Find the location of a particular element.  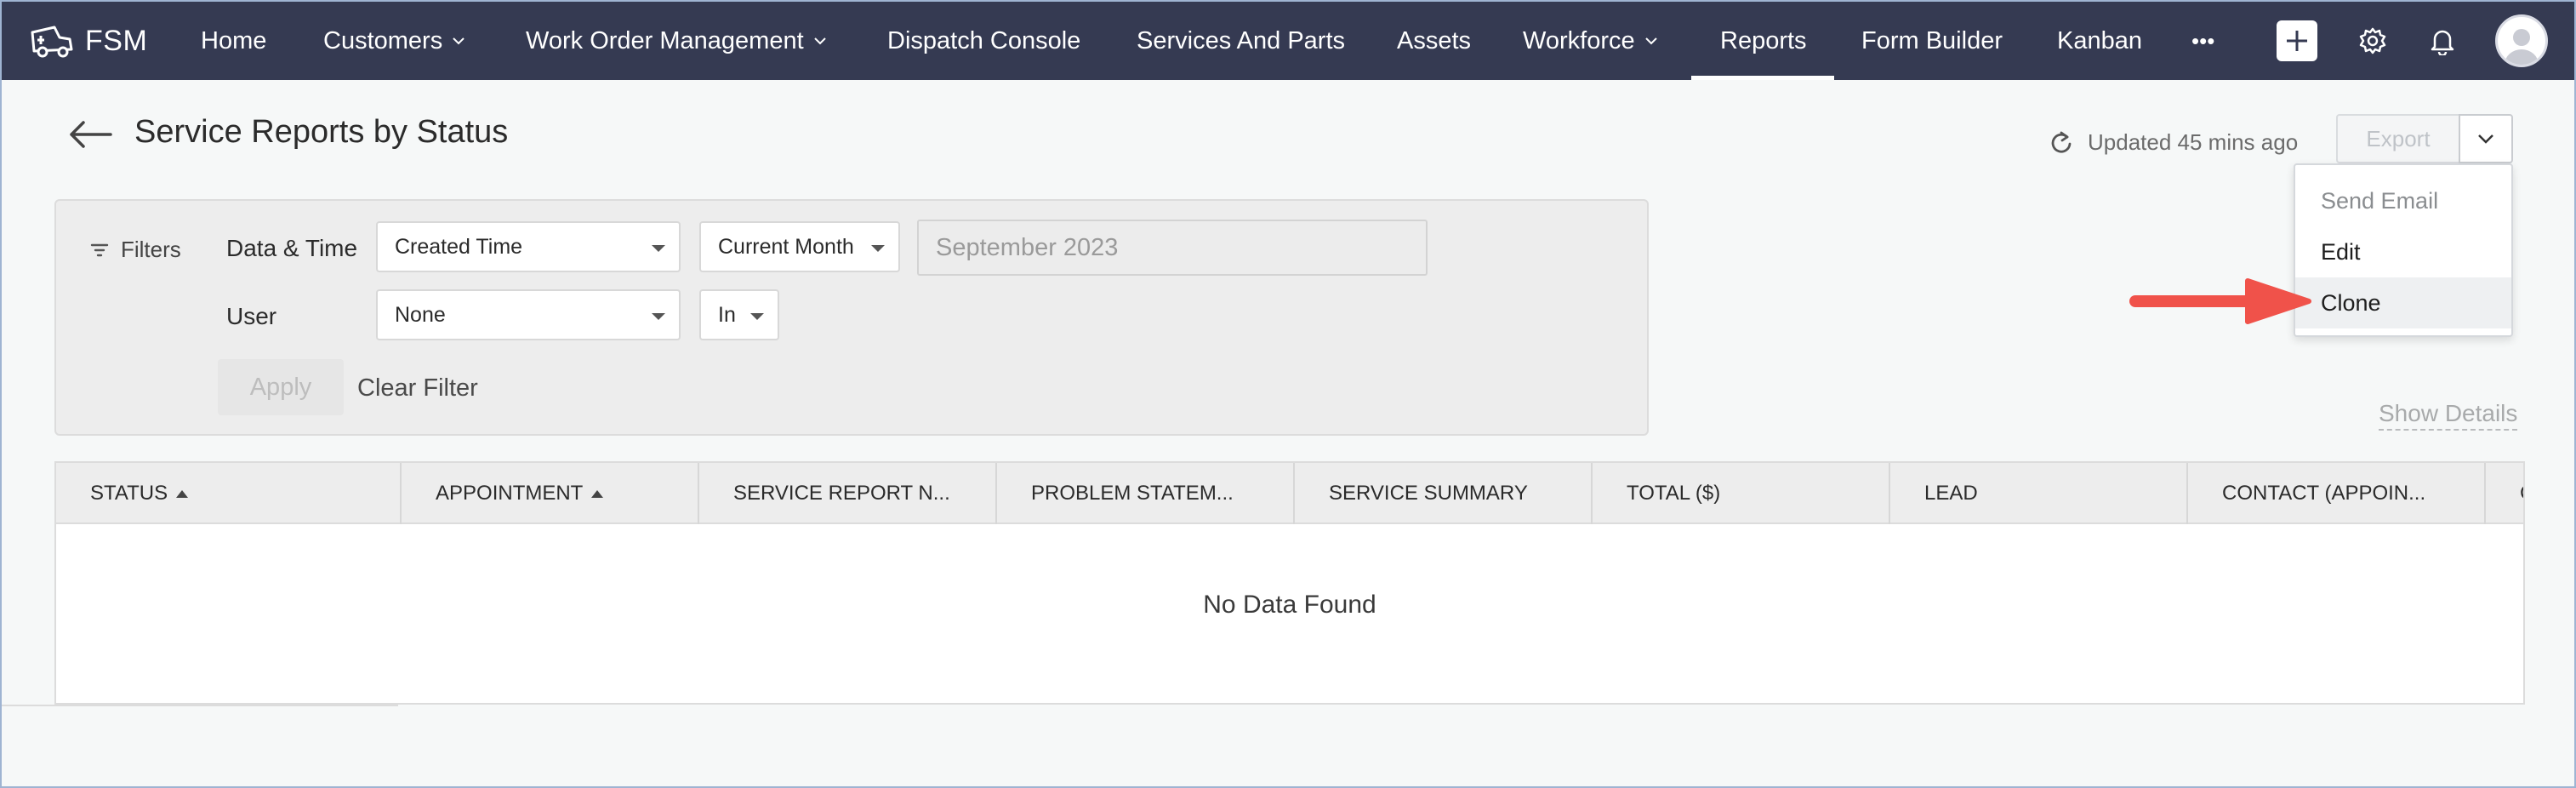

filters-heading: Filters is located at coordinates (135, 250).